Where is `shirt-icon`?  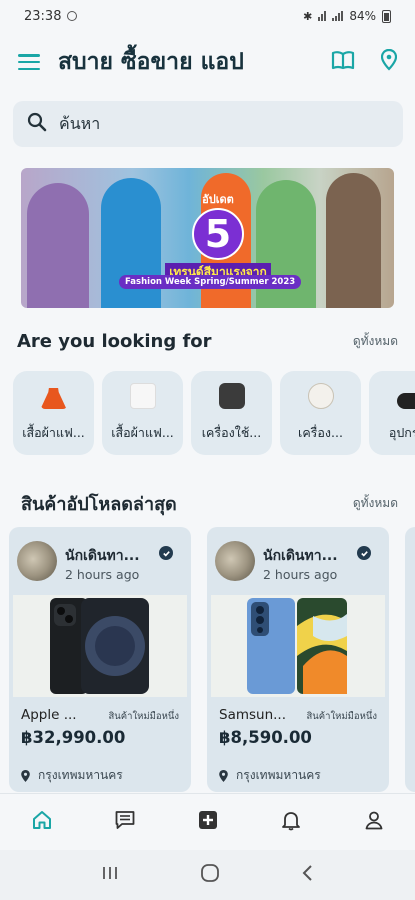
shirt-icon is located at coordinates (142, 396).